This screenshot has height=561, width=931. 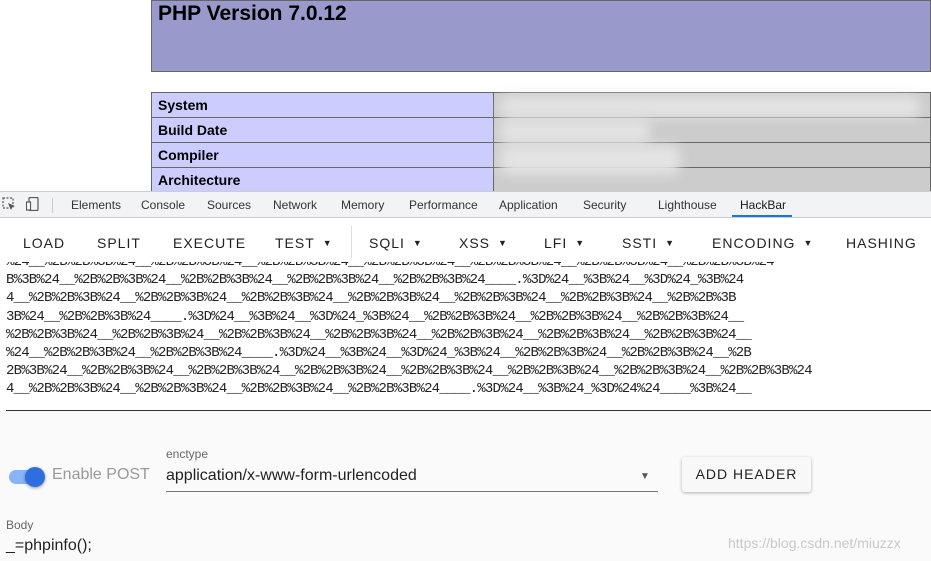 I want to click on lfi-menu-button: LFI ▼, so click(x=564, y=243).